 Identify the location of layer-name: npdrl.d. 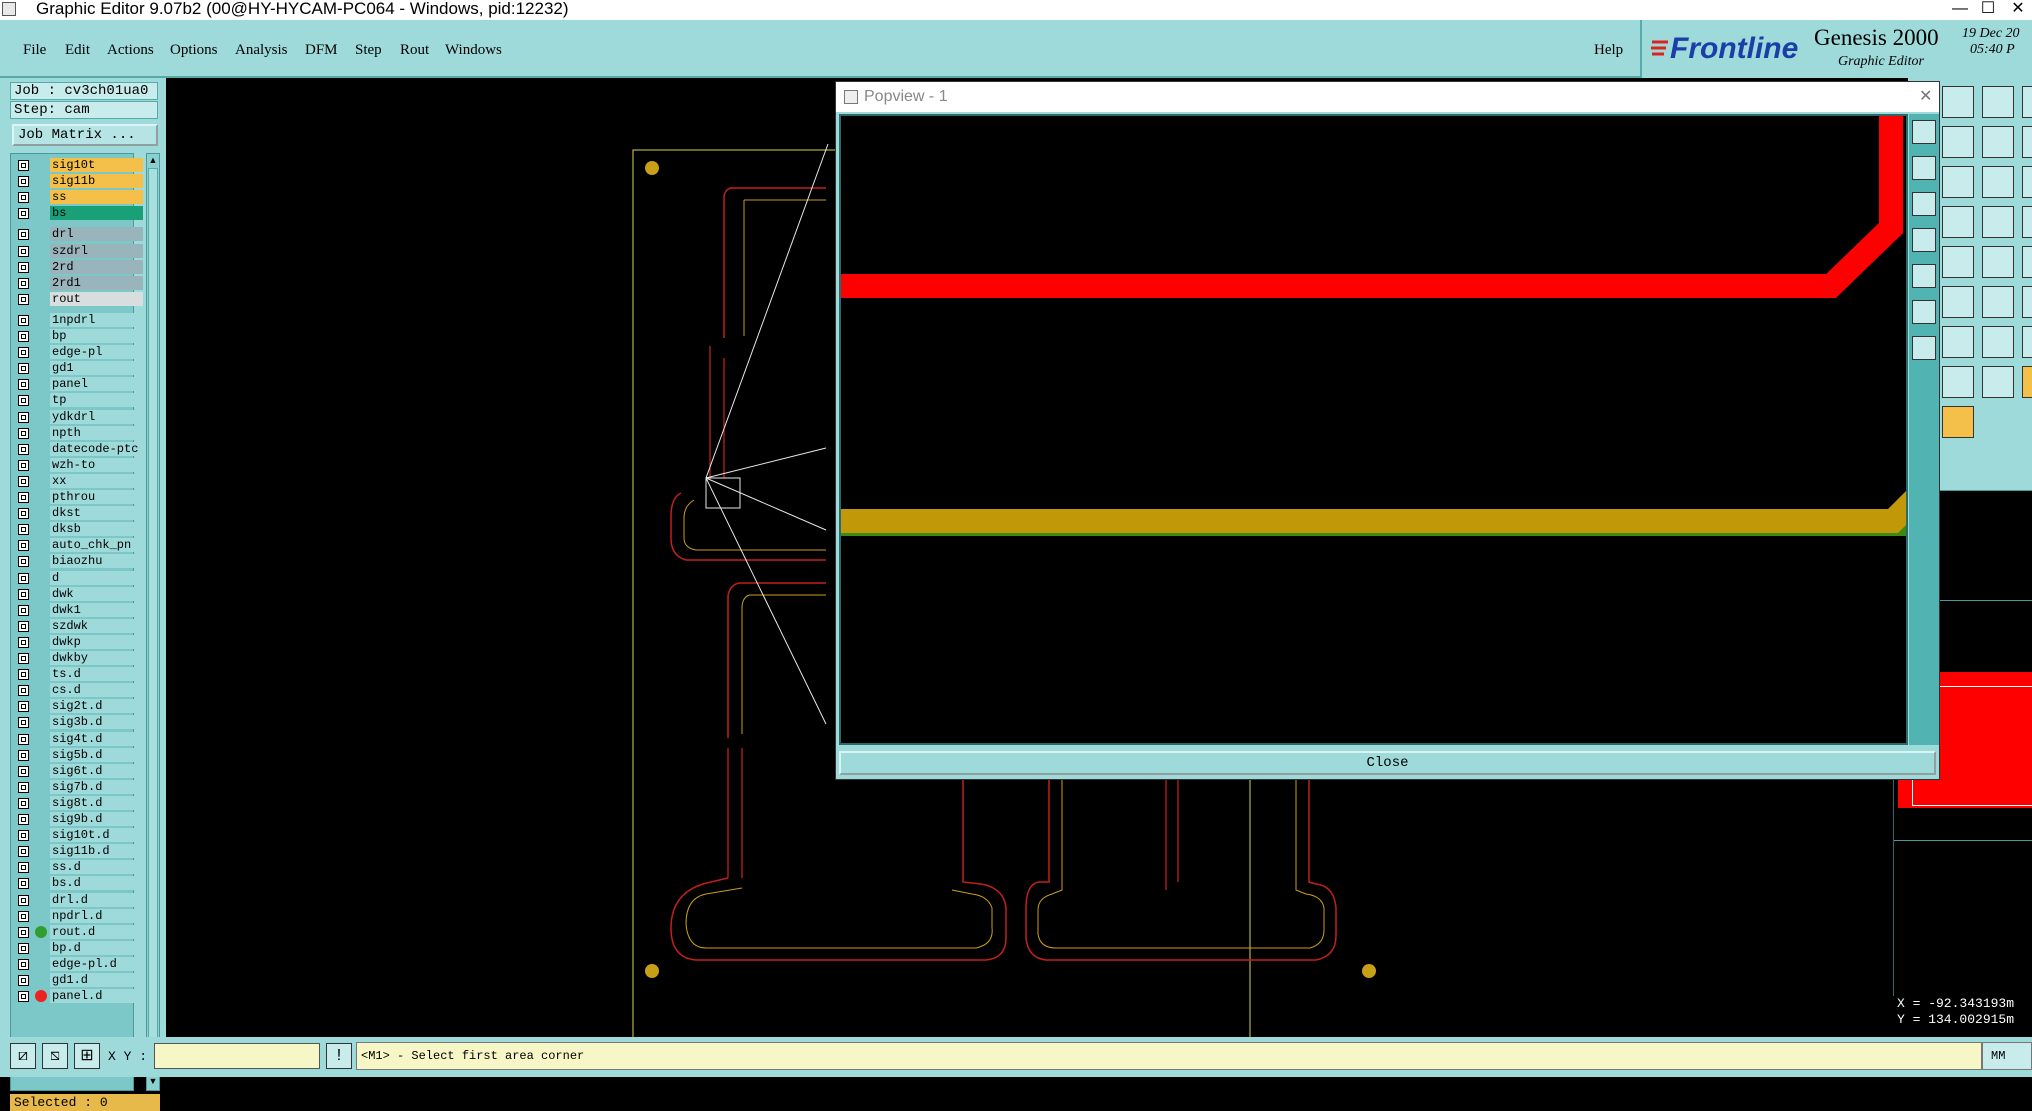
(96, 915).